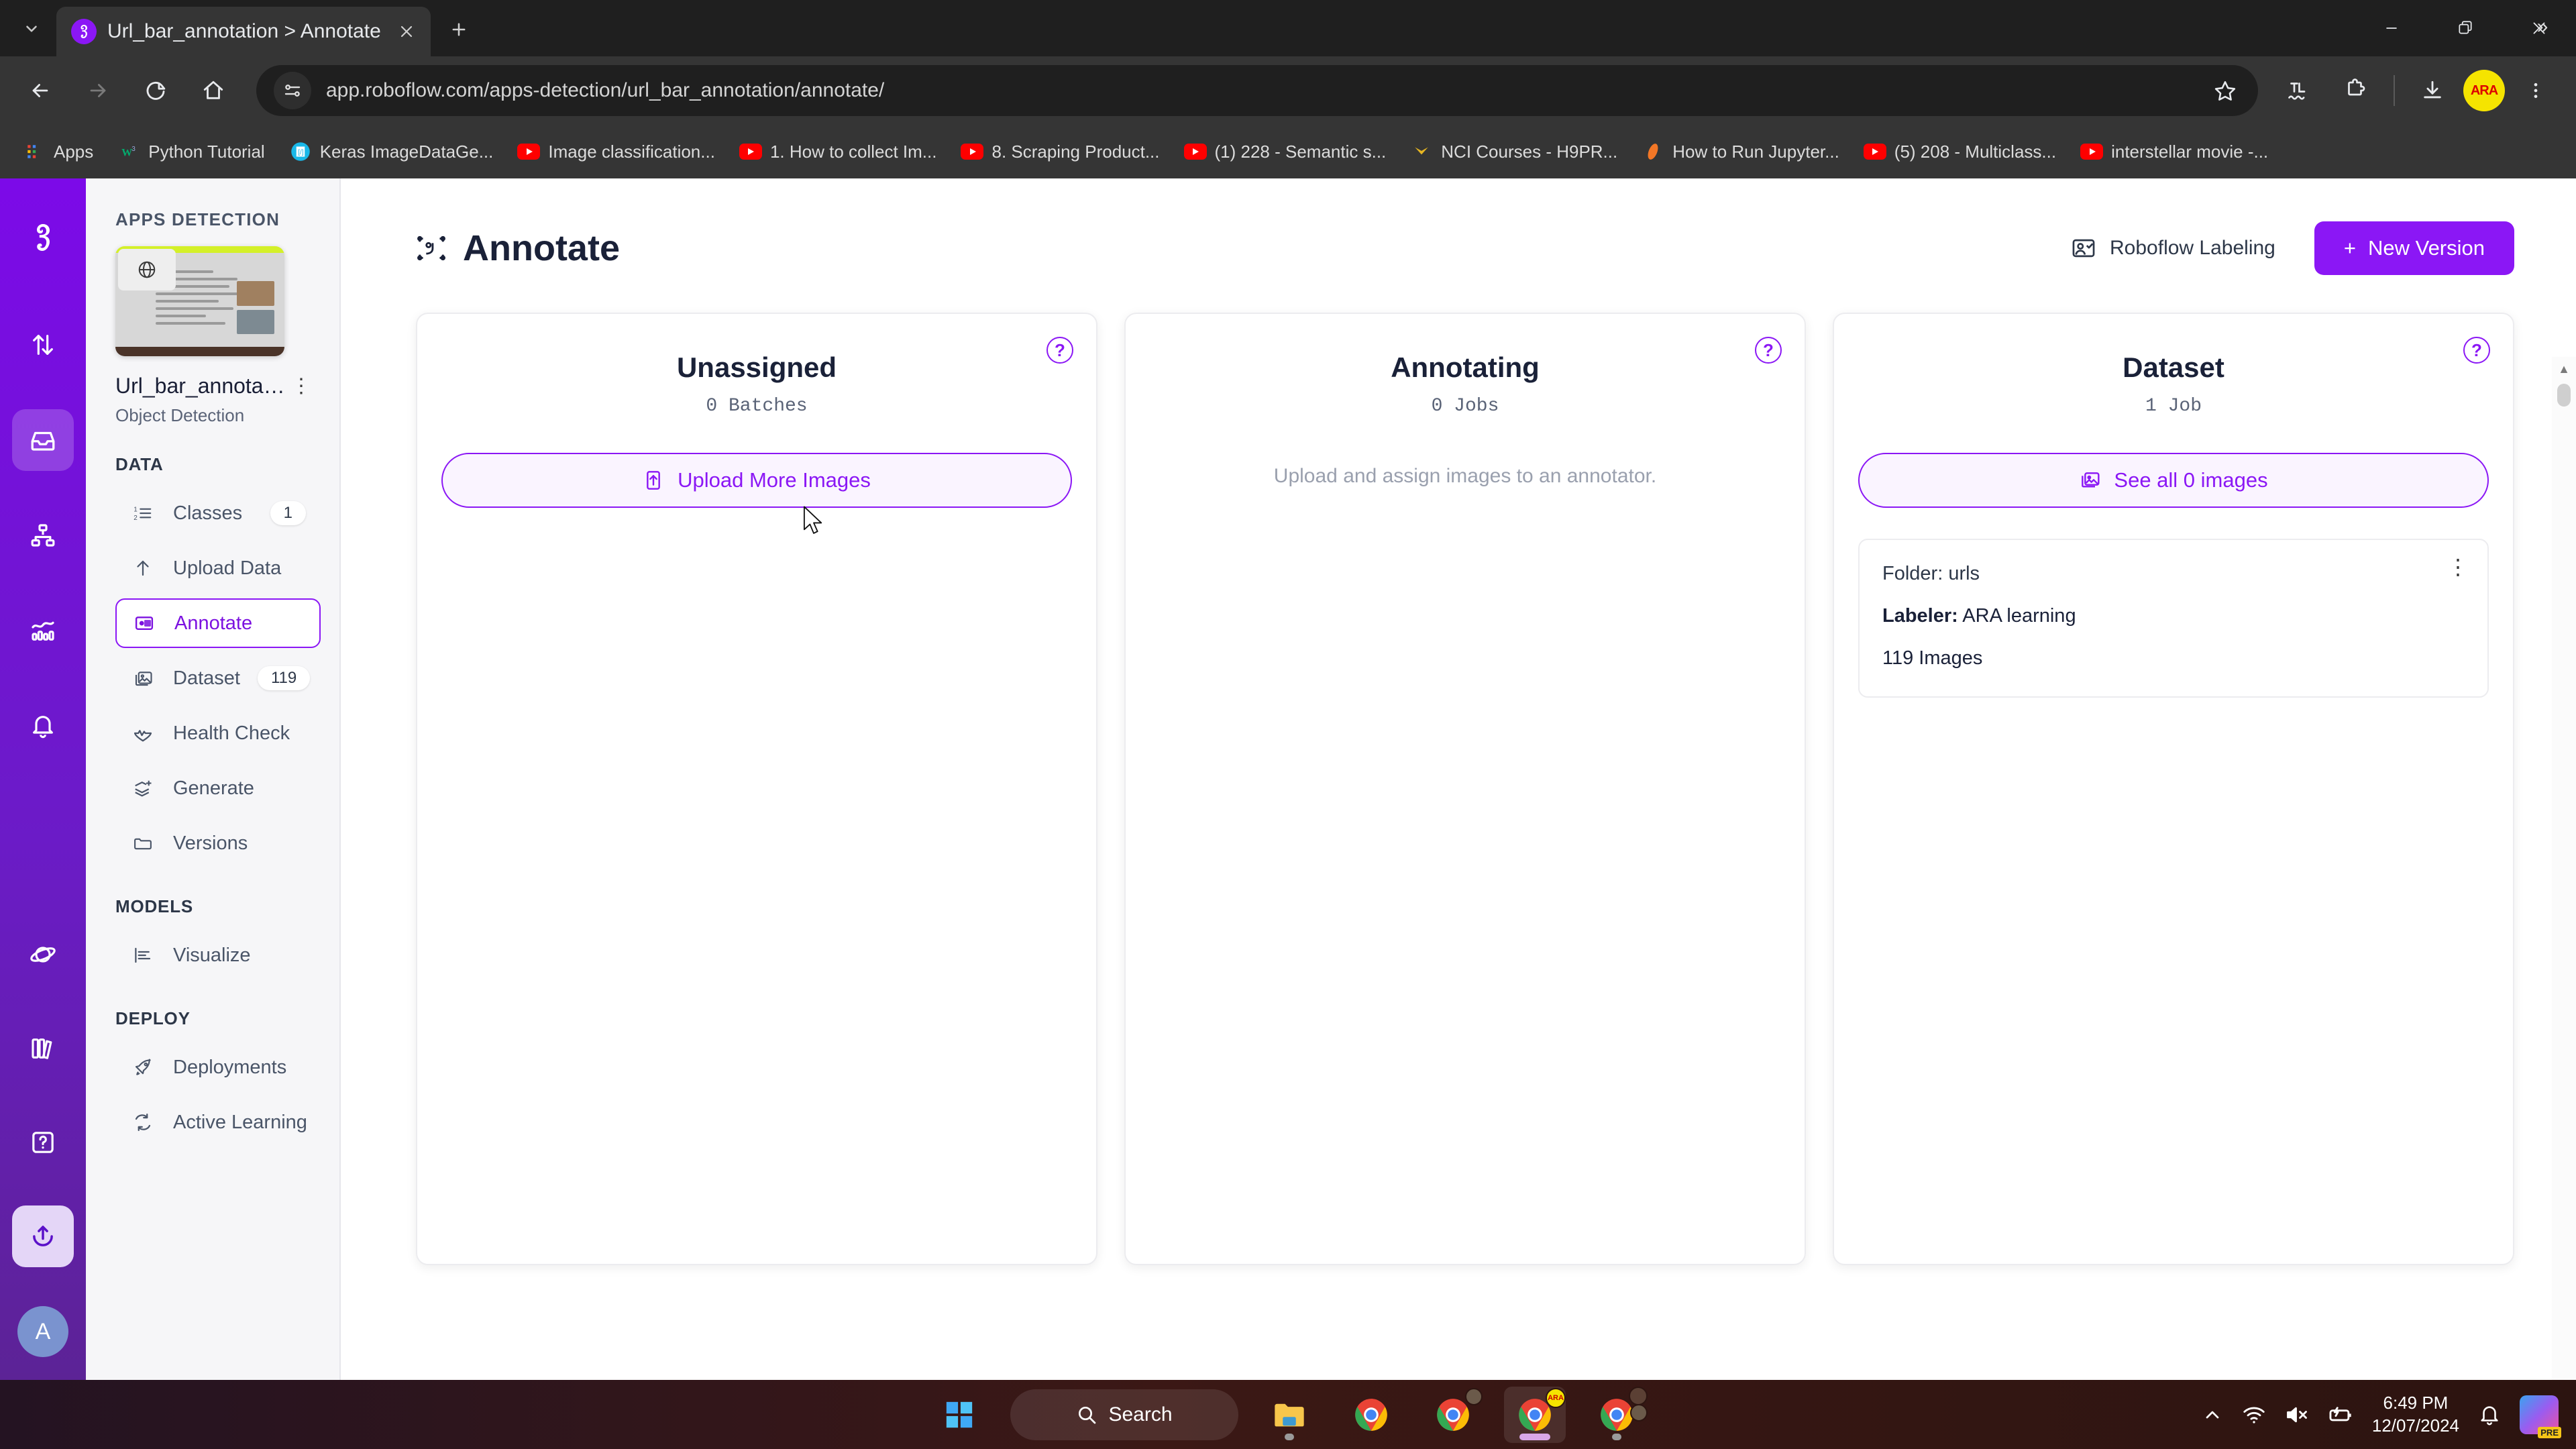  What do you see at coordinates (43, 1142) in the screenshot?
I see `help-icon` at bounding box center [43, 1142].